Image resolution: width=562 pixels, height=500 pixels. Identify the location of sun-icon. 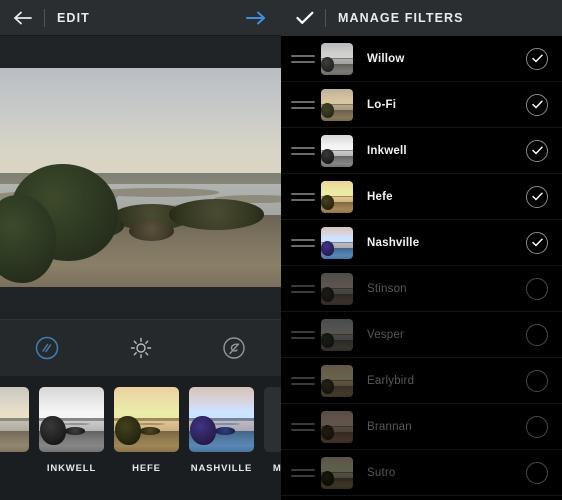
(140, 348).